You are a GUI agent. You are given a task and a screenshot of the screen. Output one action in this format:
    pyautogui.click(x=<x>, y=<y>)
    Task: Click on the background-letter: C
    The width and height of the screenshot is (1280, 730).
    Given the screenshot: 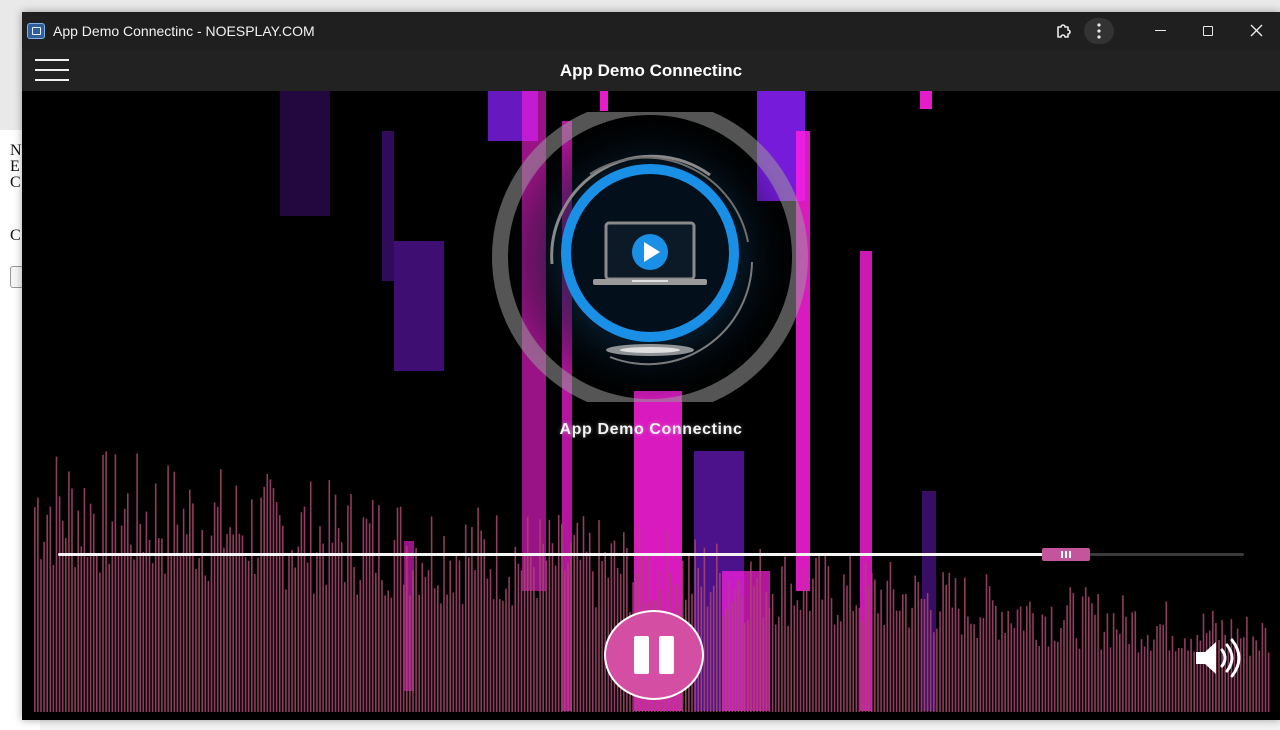 What is the action you would take?
    pyautogui.click(x=15, y=182)
    